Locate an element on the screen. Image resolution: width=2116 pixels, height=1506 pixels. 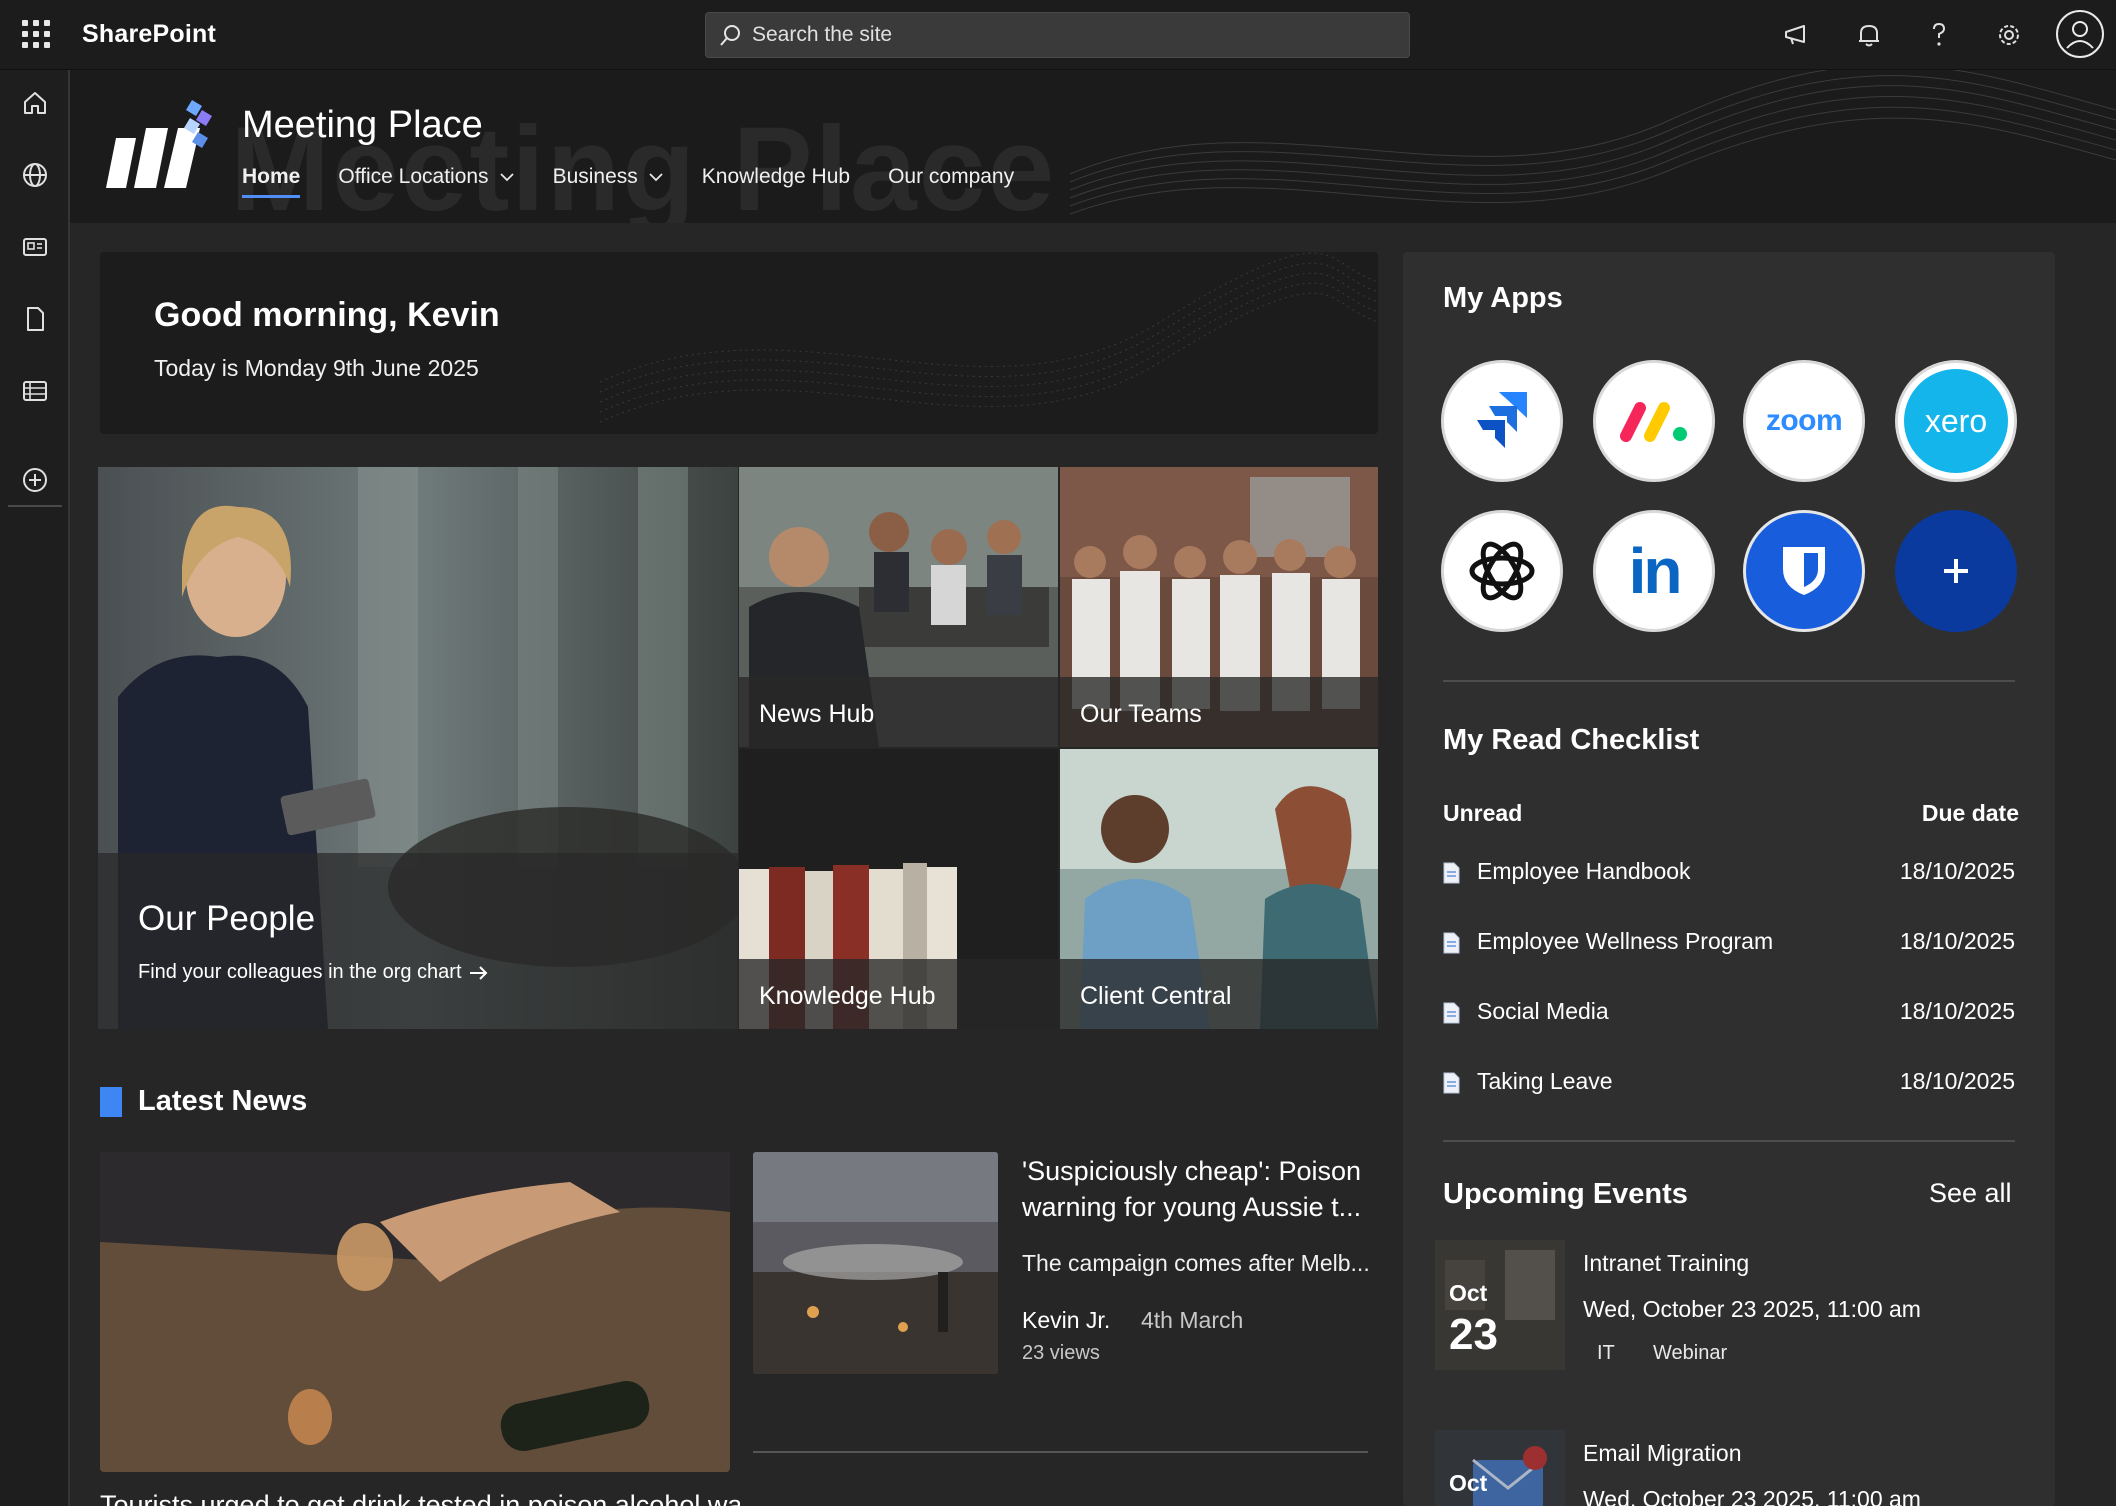
megaphone-icon is located at coordinates (1797, 35).